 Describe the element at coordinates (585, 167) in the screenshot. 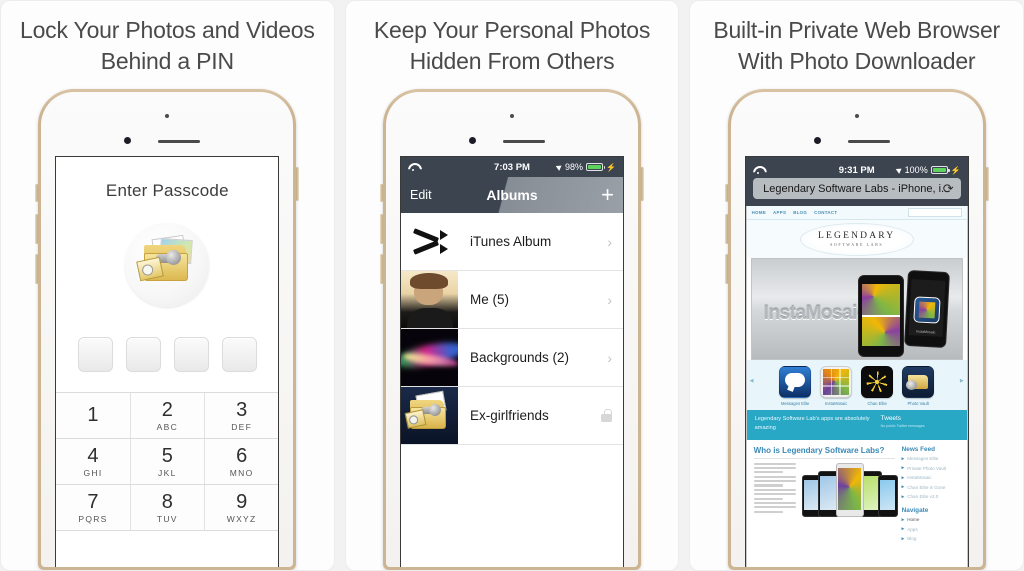

I see `status-right-group: 98% ⚡` at that location.